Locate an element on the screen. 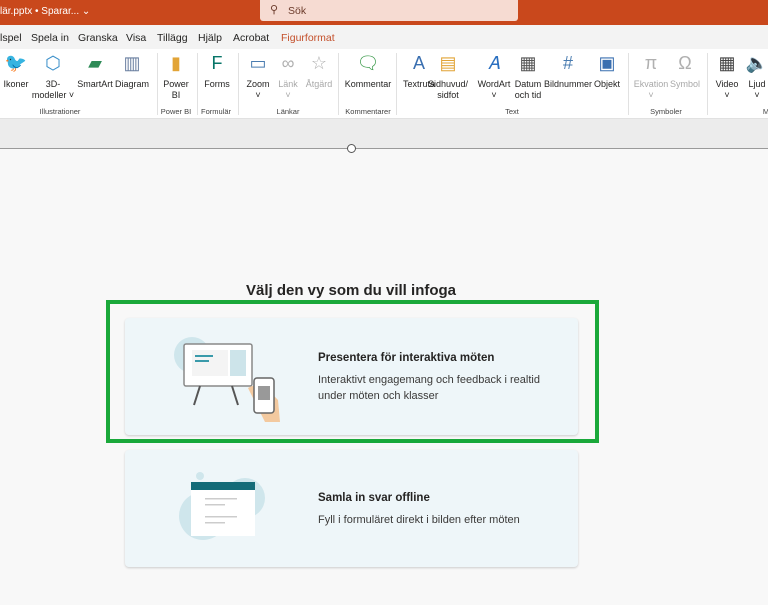 The height and width of the screenshot is (605, 768). åtgärd-button: ☆ Åtgärd is located at coordinates (319, 70).